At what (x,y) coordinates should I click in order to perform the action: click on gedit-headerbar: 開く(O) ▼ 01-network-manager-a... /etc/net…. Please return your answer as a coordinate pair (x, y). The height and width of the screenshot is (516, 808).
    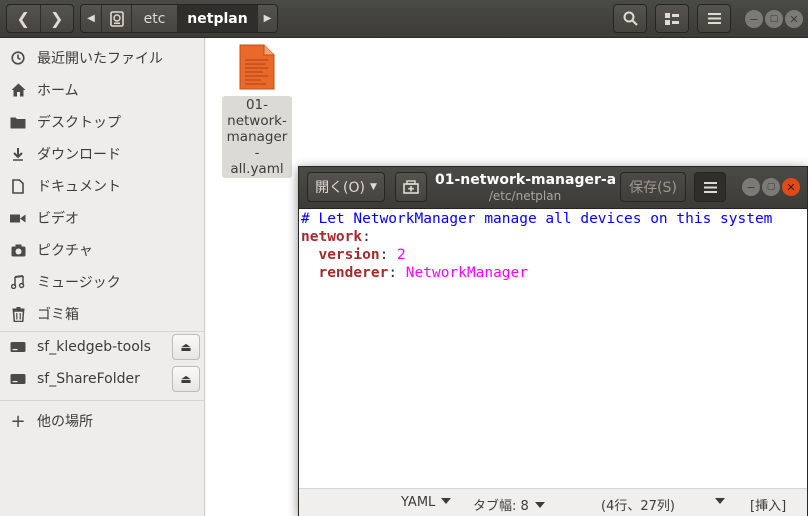
    Looking at the image, I should click on (553, 188).